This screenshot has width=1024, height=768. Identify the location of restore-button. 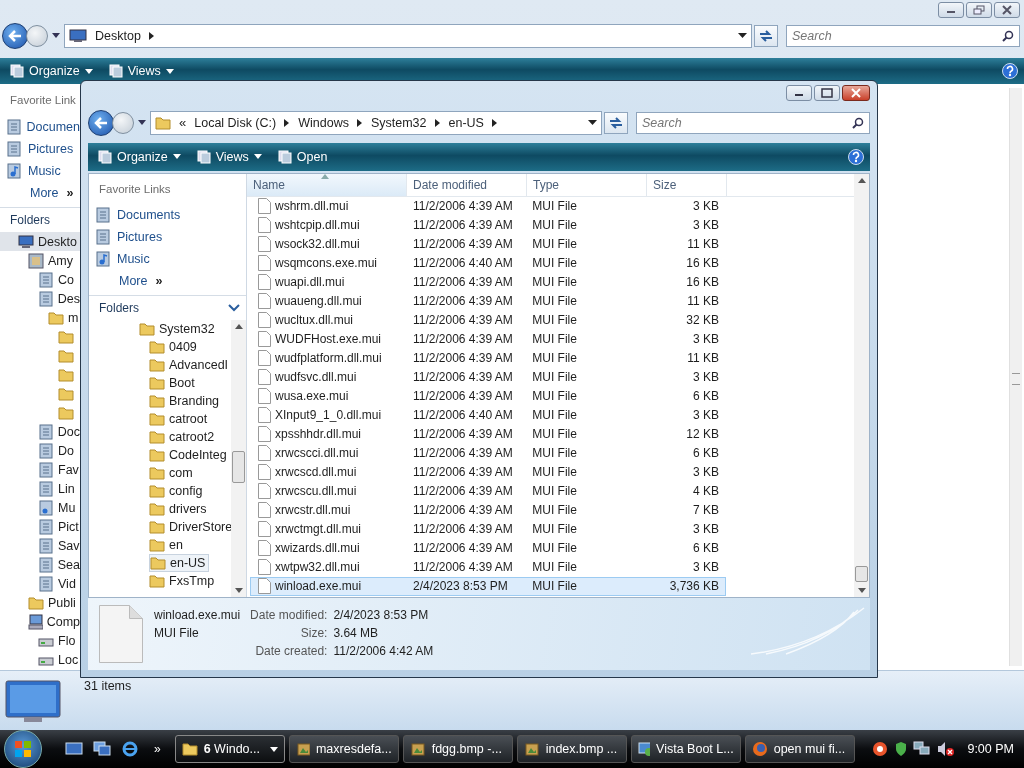
(979, 10).